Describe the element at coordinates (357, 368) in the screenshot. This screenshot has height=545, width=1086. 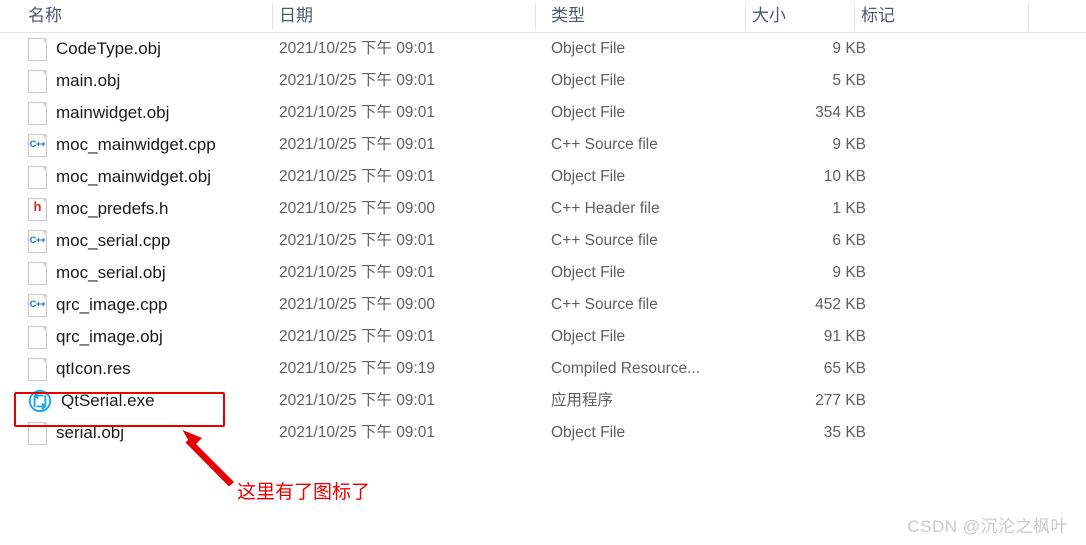
I see `file-date-cell: 2021/10/25 下午 09:19` at that location.